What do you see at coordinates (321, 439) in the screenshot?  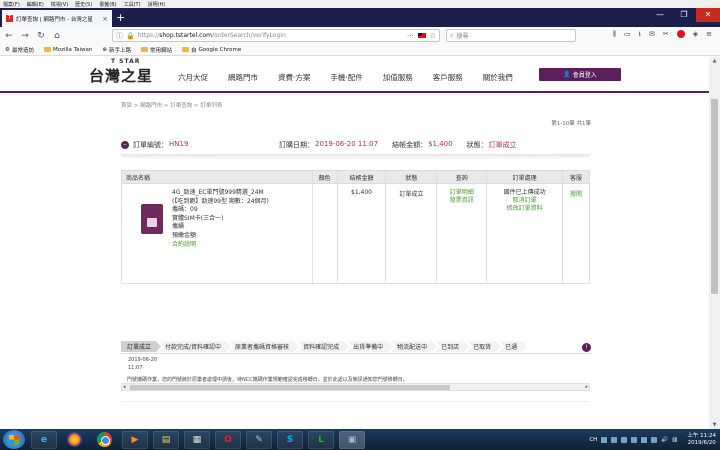 I see `line-icon: L` at bounding box center [321, 439].